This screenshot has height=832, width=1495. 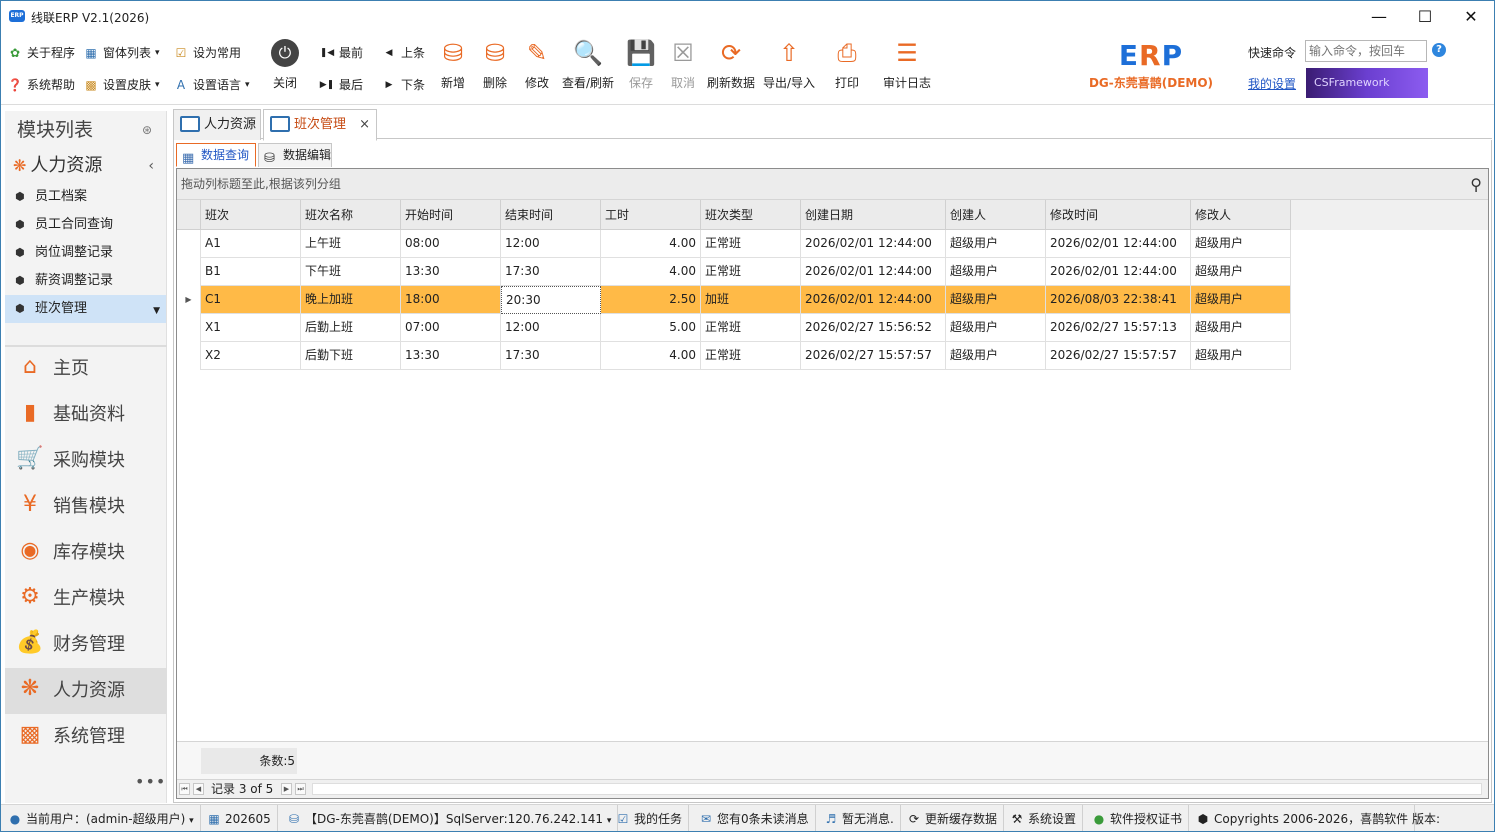 I want to click on minimize-button: —, so click(x=1379, y=17).